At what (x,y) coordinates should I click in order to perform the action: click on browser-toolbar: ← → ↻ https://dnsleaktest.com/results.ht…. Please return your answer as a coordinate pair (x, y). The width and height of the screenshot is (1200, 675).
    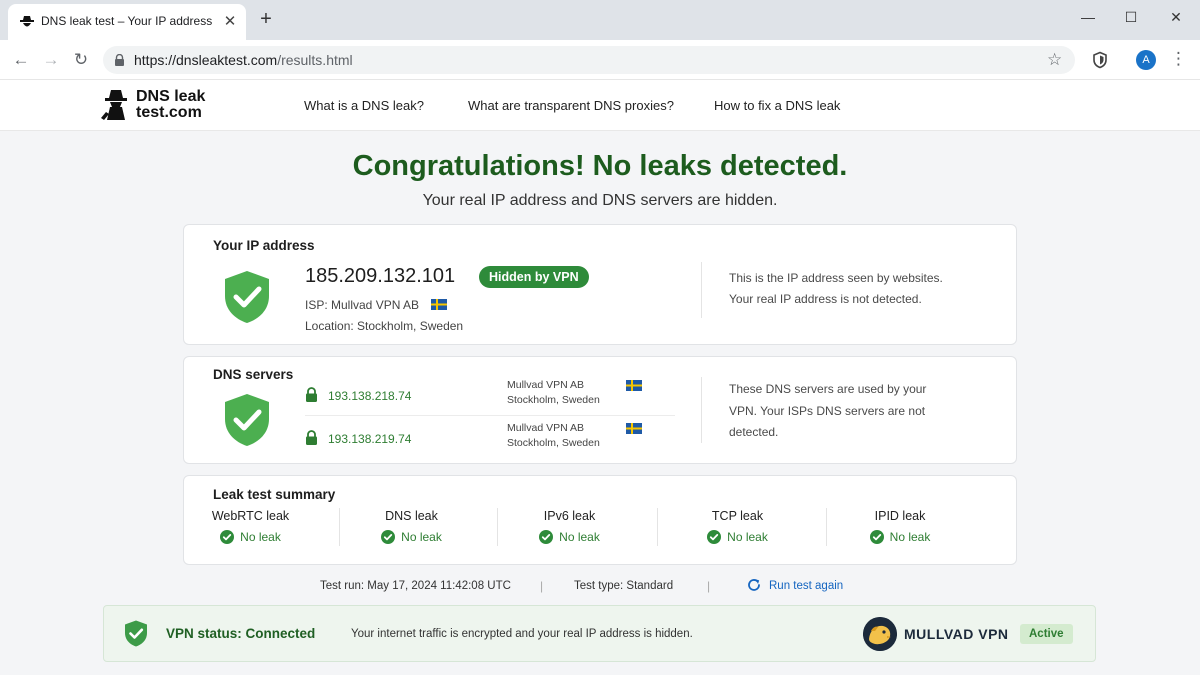
    Looking at the image, I should click on (600, 60).